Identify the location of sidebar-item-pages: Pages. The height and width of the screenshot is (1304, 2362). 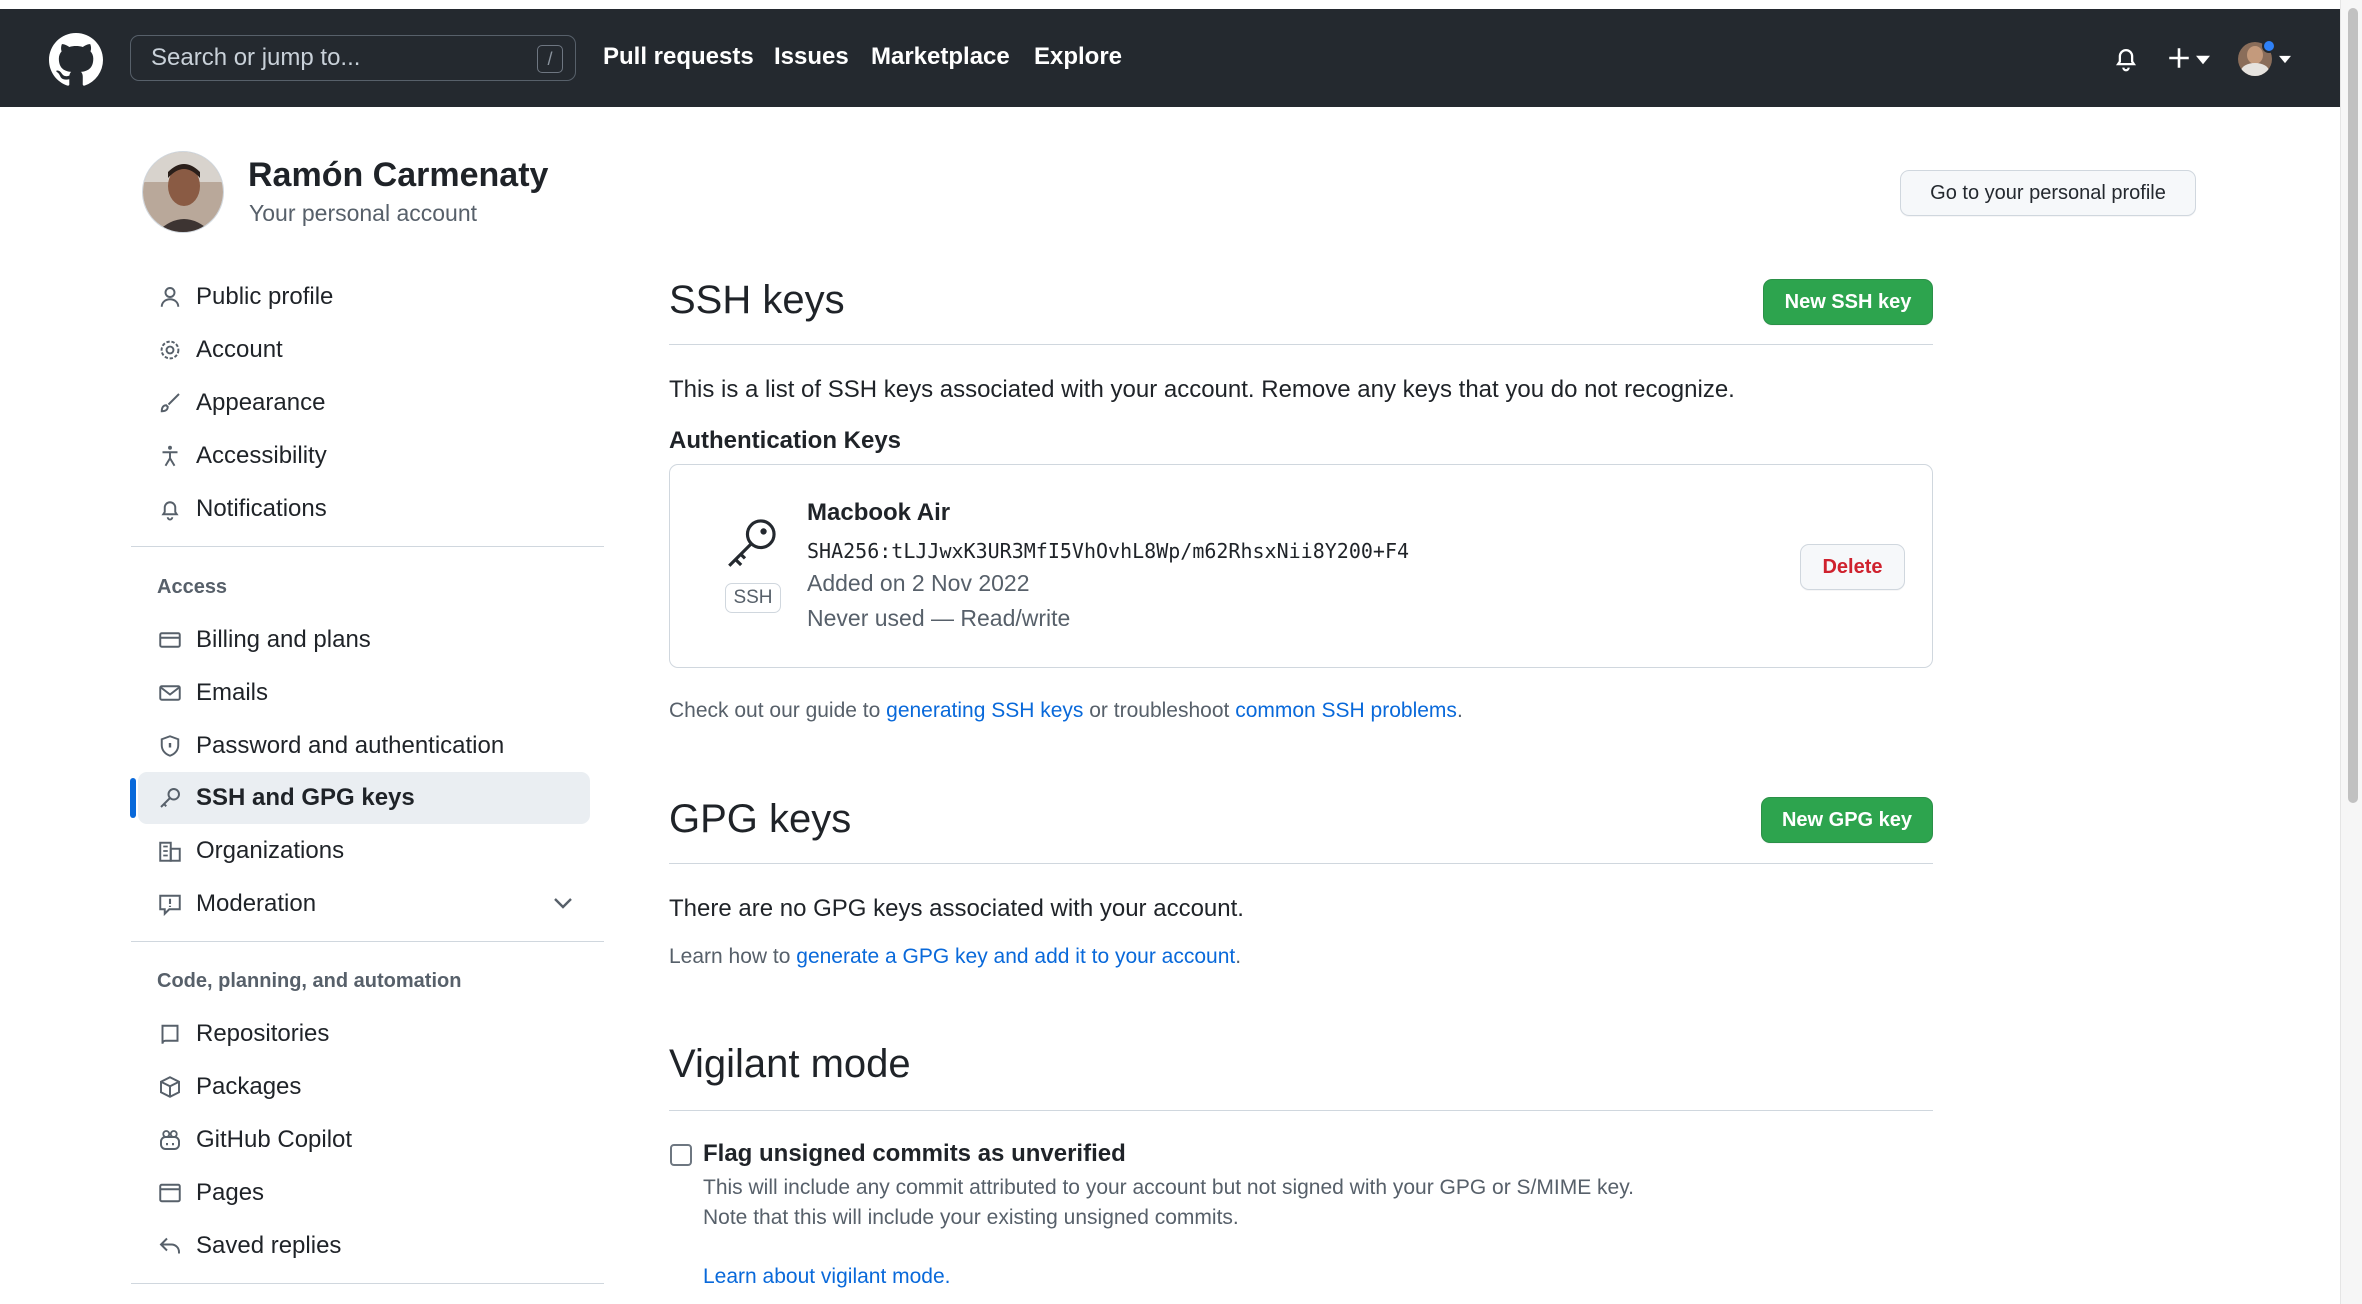
(210, 1193).